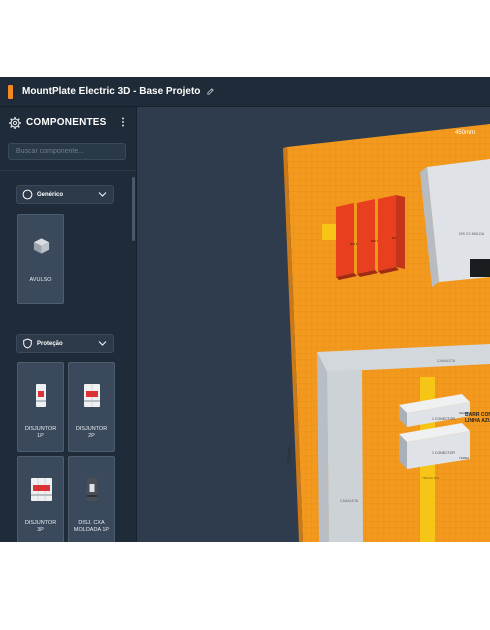 The height and width of the screenshot is (630, 490). I want to click on component-card-label: DISJ. CXA MOLDADA 1P, so click(91, 526).